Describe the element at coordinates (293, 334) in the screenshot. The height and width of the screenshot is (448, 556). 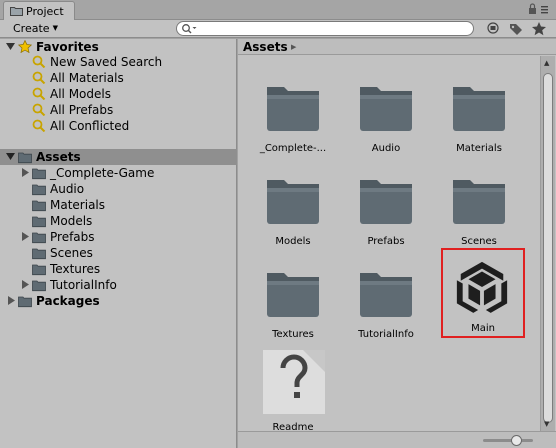
I see `asset-name: Textures` at that location.